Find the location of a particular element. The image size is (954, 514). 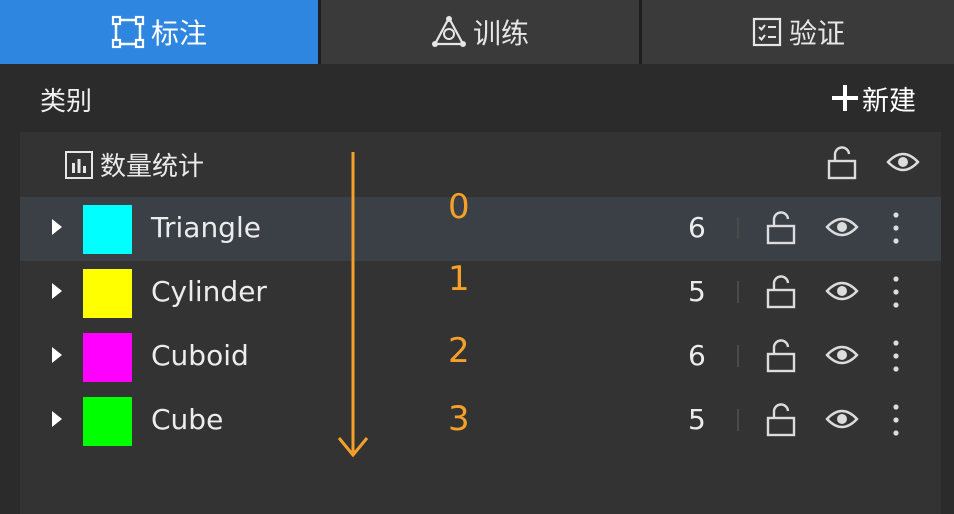

category-label: Cuboid is located at coordinates (200, 355).